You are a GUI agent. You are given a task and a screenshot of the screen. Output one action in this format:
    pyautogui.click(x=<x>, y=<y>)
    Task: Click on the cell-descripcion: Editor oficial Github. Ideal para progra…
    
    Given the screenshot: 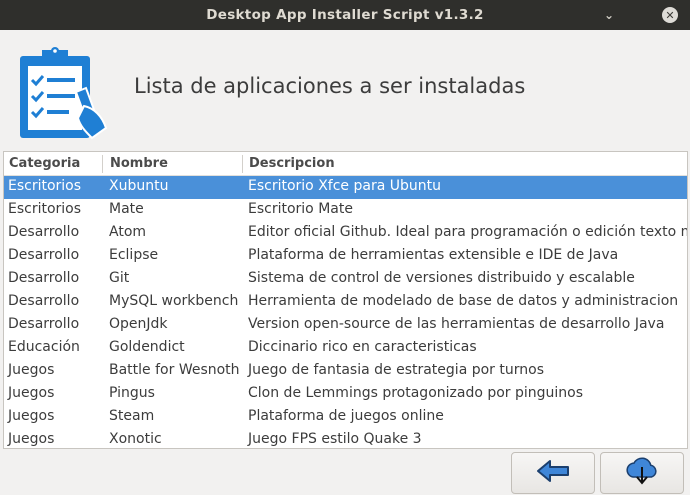 What is the action you would take?
    pyautogui.click(x=468, y=232)
    